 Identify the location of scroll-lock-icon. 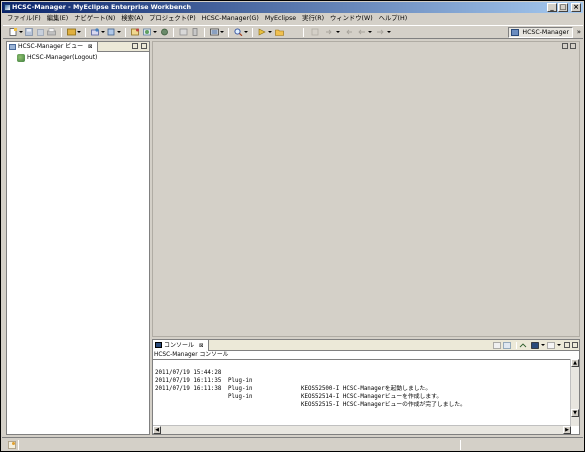
(507, 345).